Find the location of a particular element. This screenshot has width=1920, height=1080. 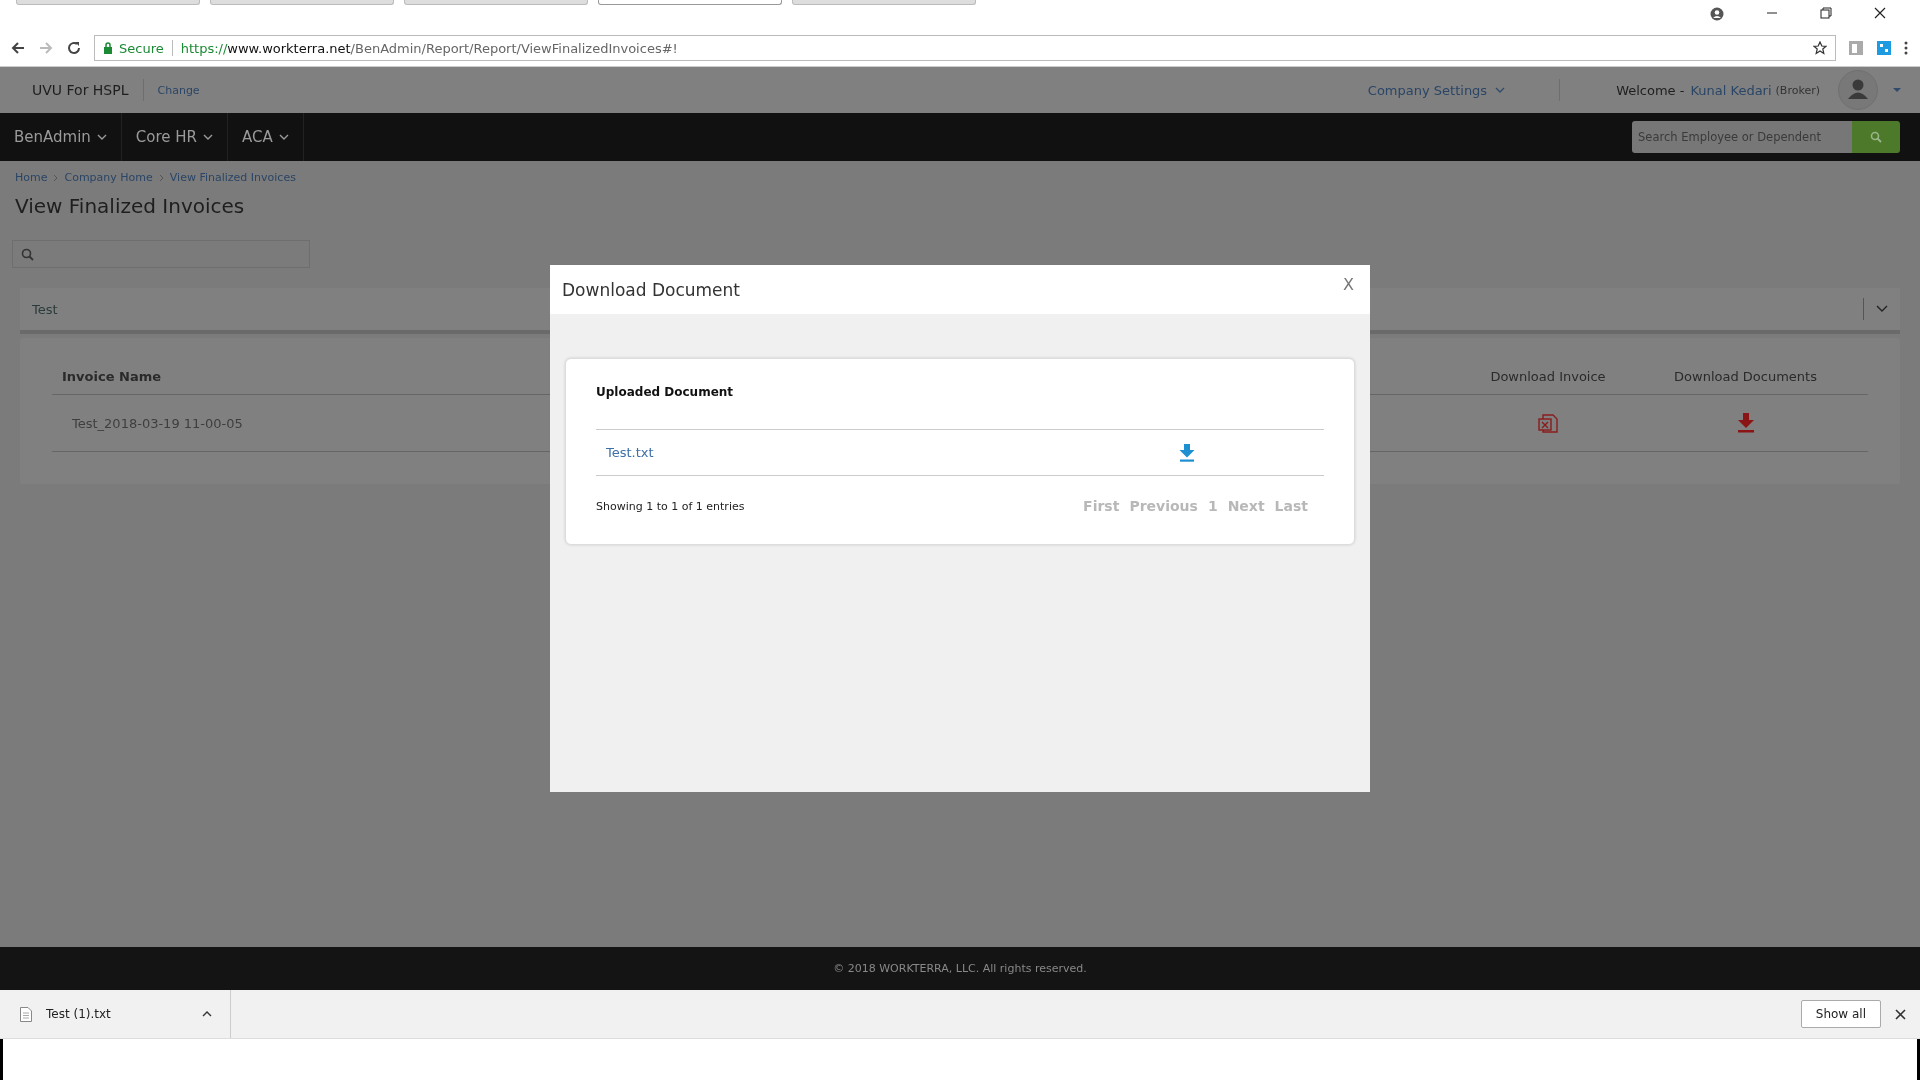

modal-title: Download Document is located at coordinates (651, 289).